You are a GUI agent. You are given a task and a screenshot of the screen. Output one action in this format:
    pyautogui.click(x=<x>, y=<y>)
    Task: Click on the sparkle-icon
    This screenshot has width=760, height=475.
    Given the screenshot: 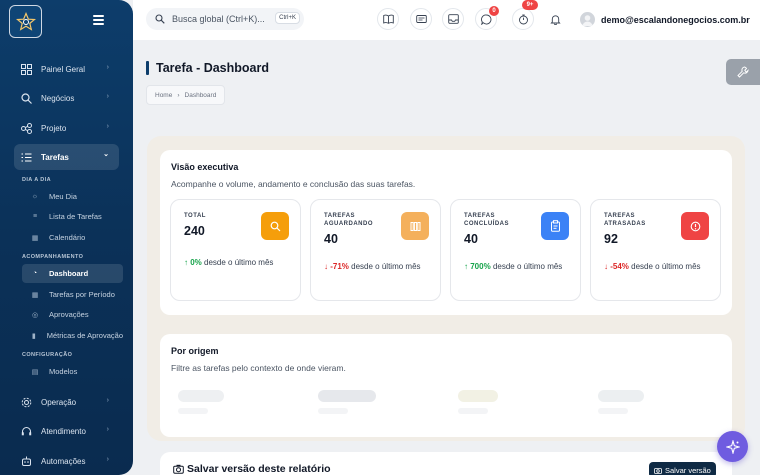 What is the action you would take?
    pyautogui.click(x=732, y=446)
    